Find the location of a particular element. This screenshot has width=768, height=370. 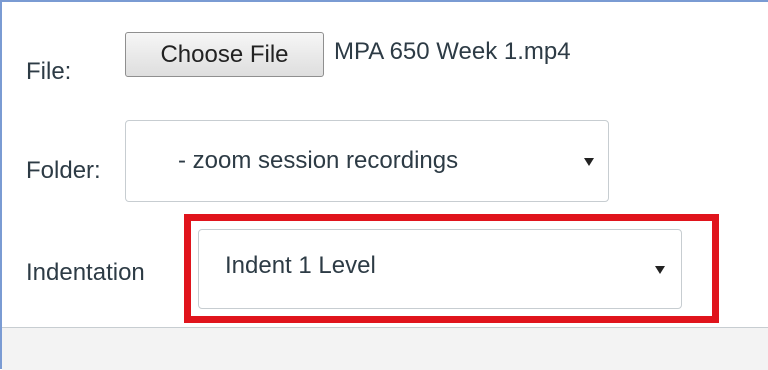

selected-file-name: MPA 650 Week 1.mp4 is located at coordinates (452, 51).